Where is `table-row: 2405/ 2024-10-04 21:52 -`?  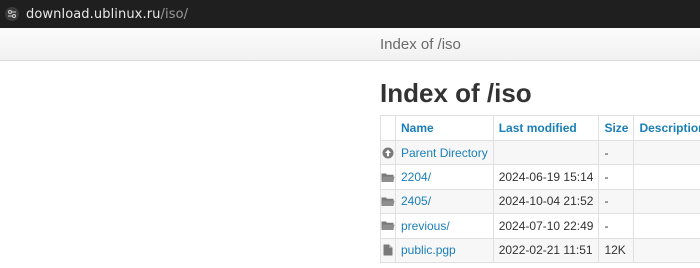 table-row: 2405/ 2024-10-04 21:52 - is located at coordinates (540, 201).